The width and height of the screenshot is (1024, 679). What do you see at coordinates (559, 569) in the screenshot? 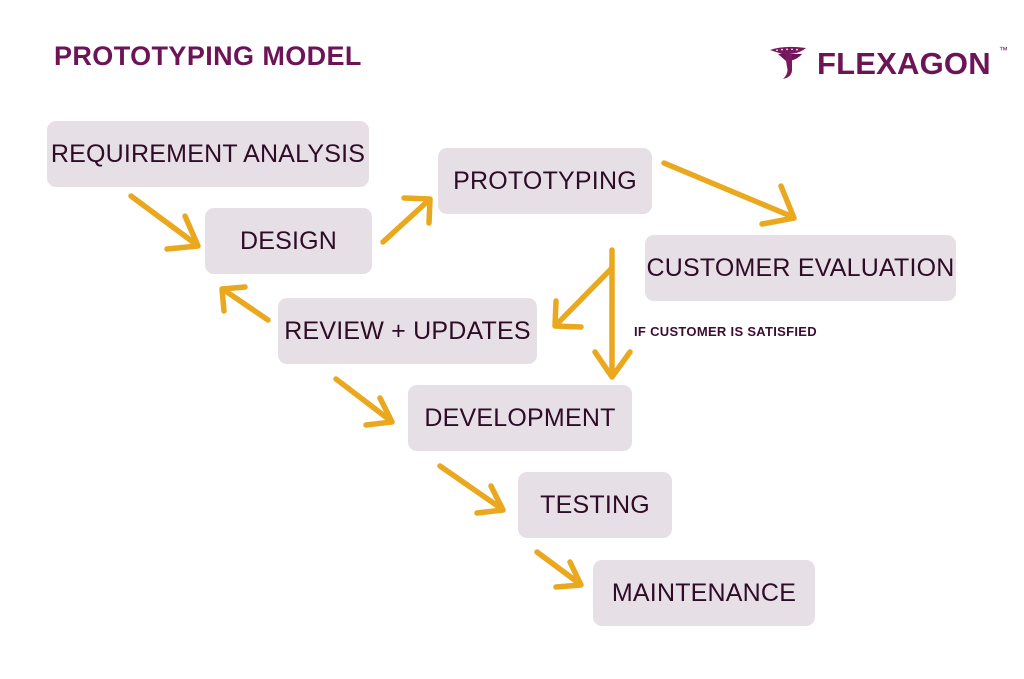
I see `arrow-testing-to-maintenance` at bounding box center [559, 569].